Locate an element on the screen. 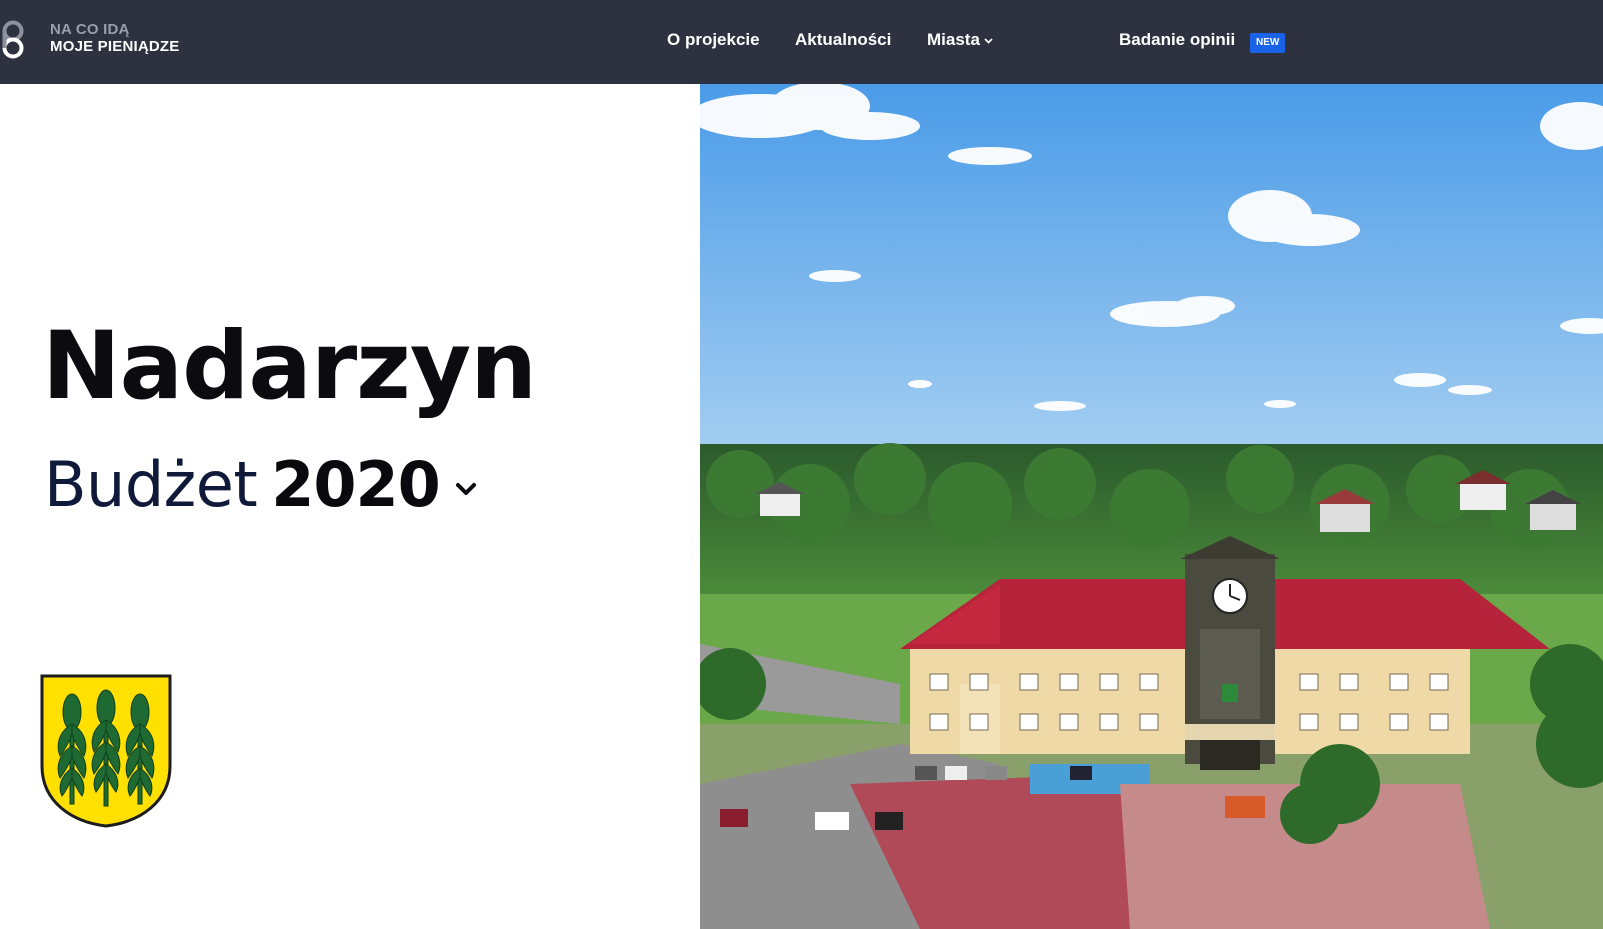 The width and height of the screenshot is (1603, 929). site-logo: NA CO IDĄ MOJE PIENIĄDZE is located at coordinates (110, 39).